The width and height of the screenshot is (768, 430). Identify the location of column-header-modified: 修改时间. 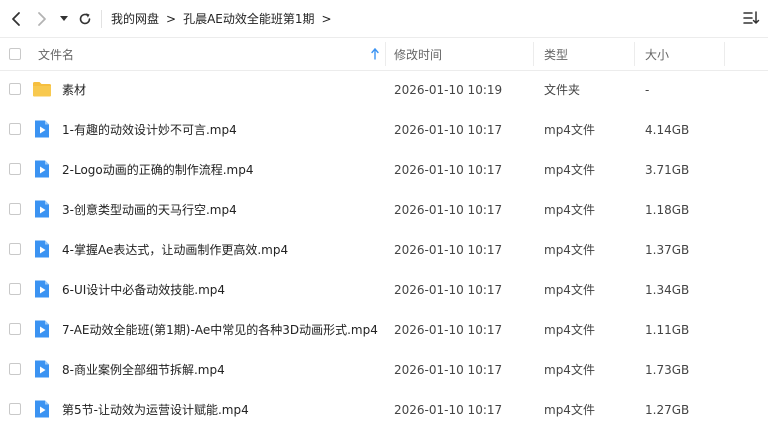
(418, 54).